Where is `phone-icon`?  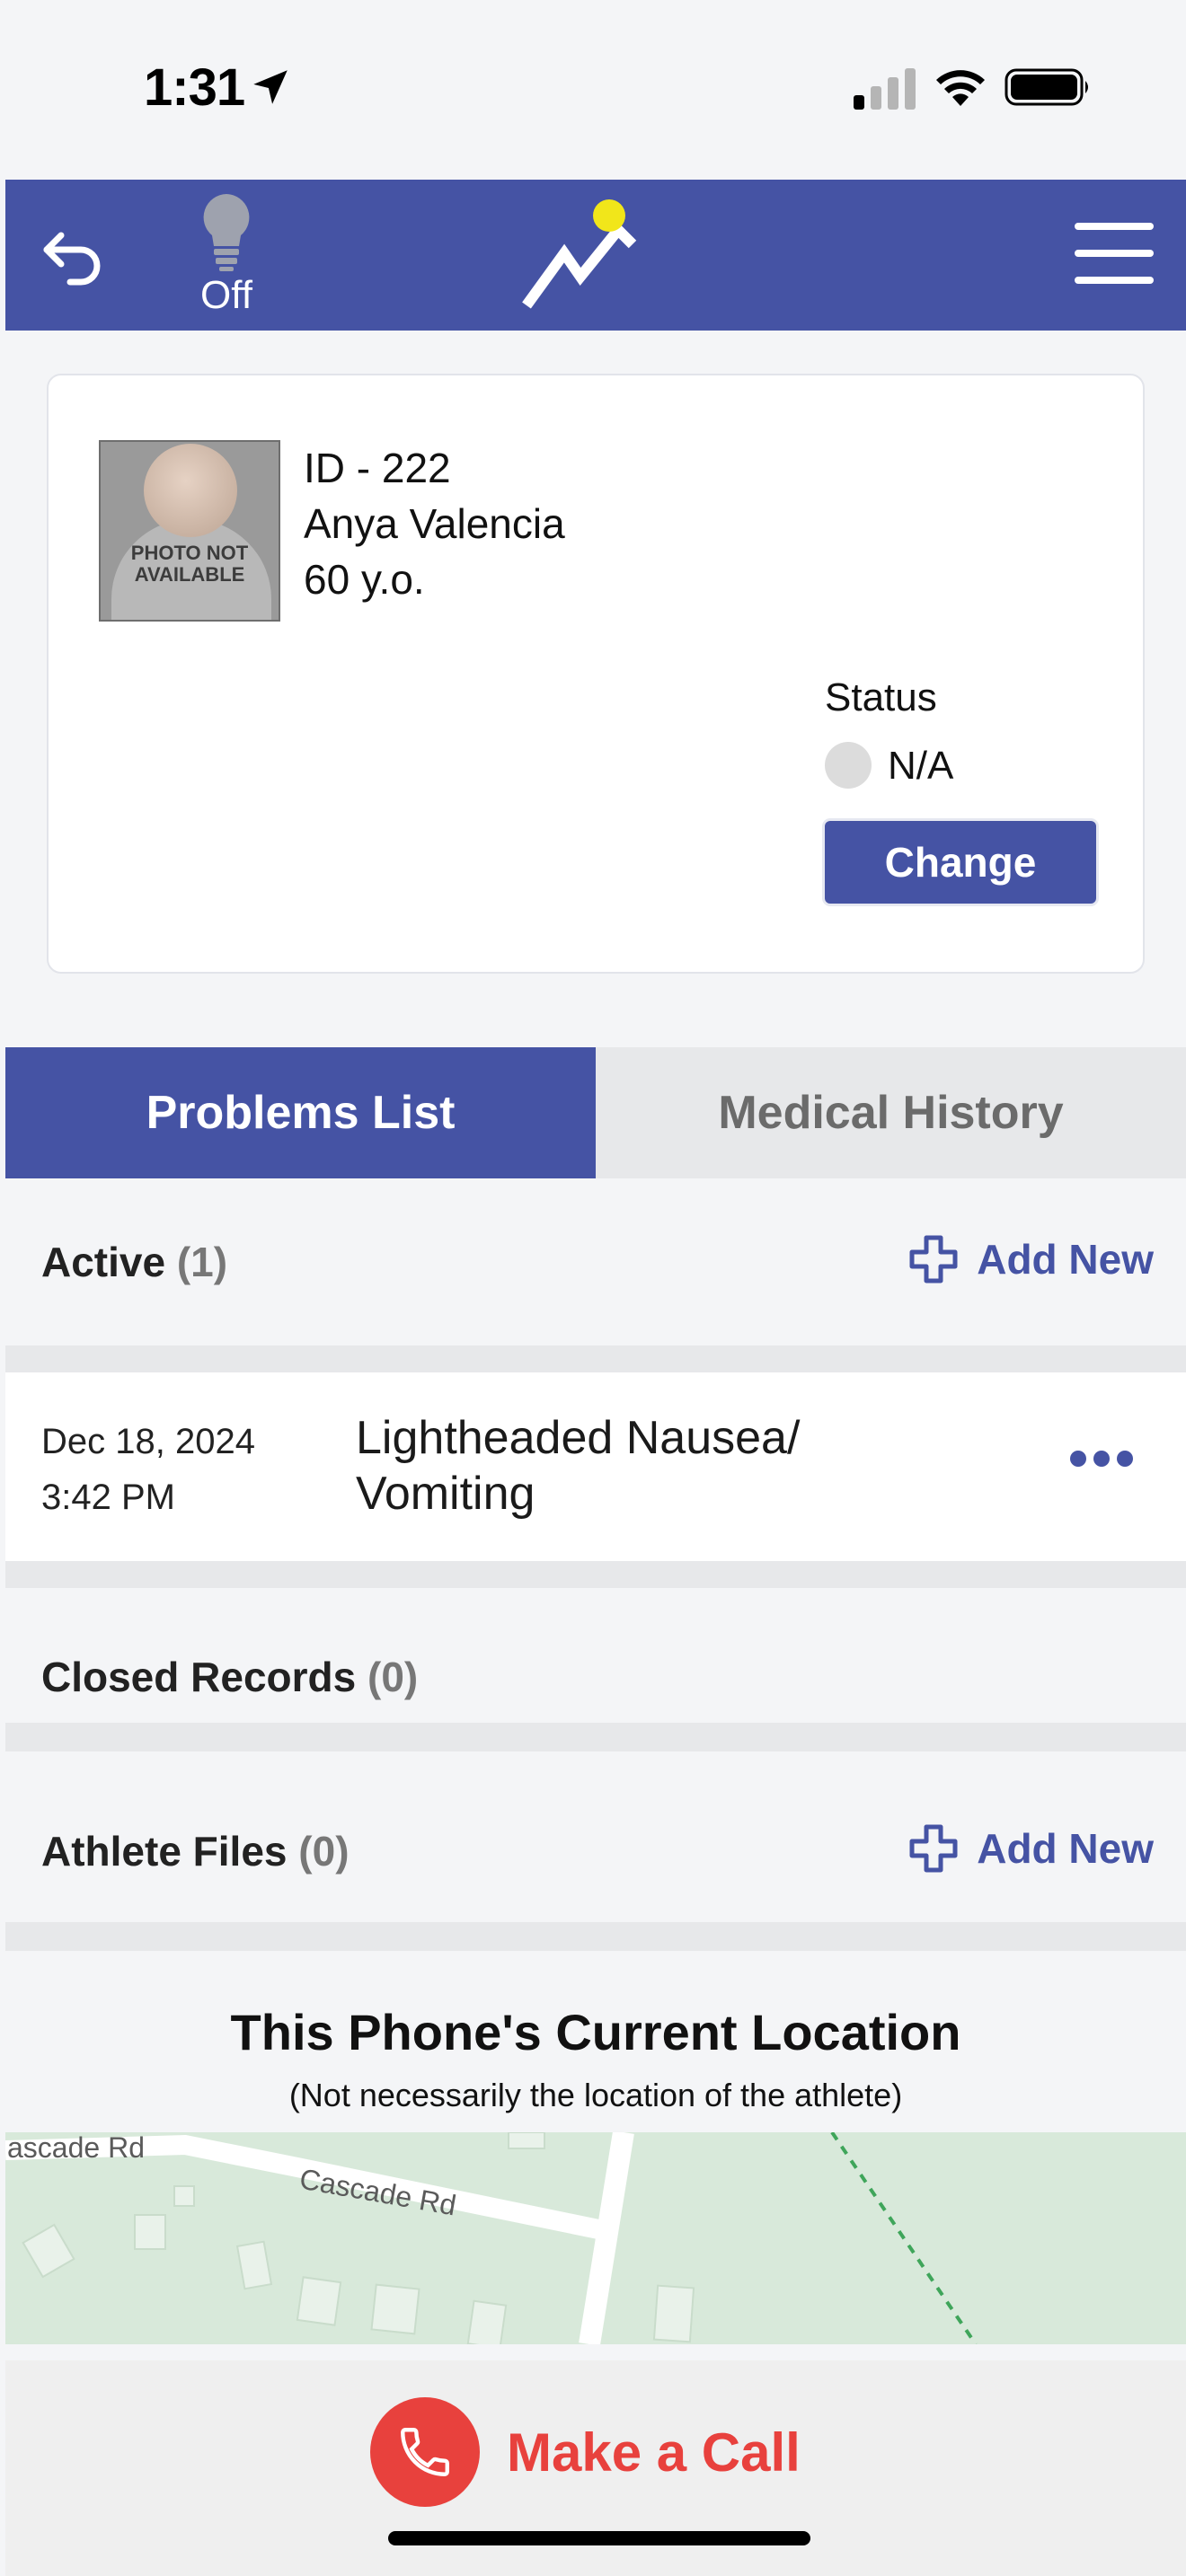 phone-icon is located at coordinates (425, 2452).